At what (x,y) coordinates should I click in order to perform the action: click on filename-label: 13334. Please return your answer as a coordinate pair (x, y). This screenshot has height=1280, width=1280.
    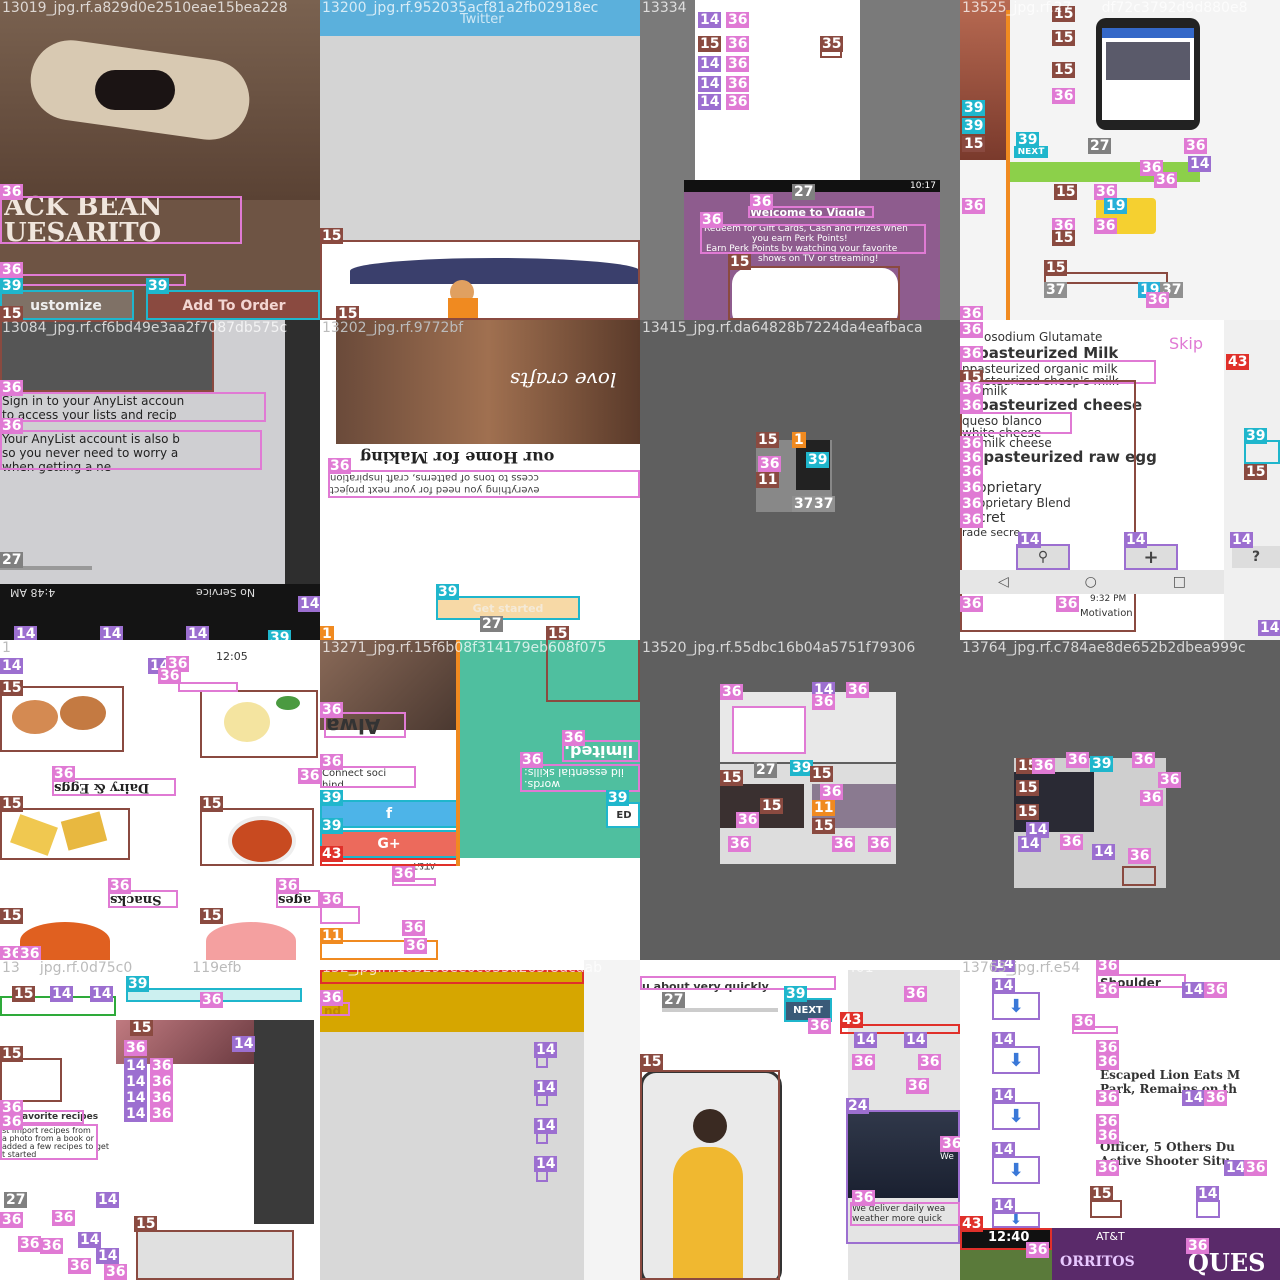
    Looking at the image, I should click on (664, 8).